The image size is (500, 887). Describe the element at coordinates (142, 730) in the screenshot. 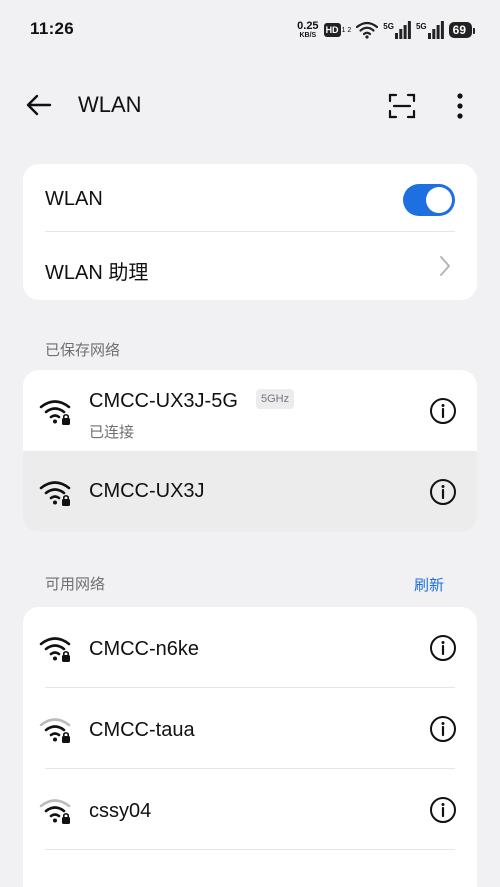

I see `network-ssid: CMCC-taua` at that location.